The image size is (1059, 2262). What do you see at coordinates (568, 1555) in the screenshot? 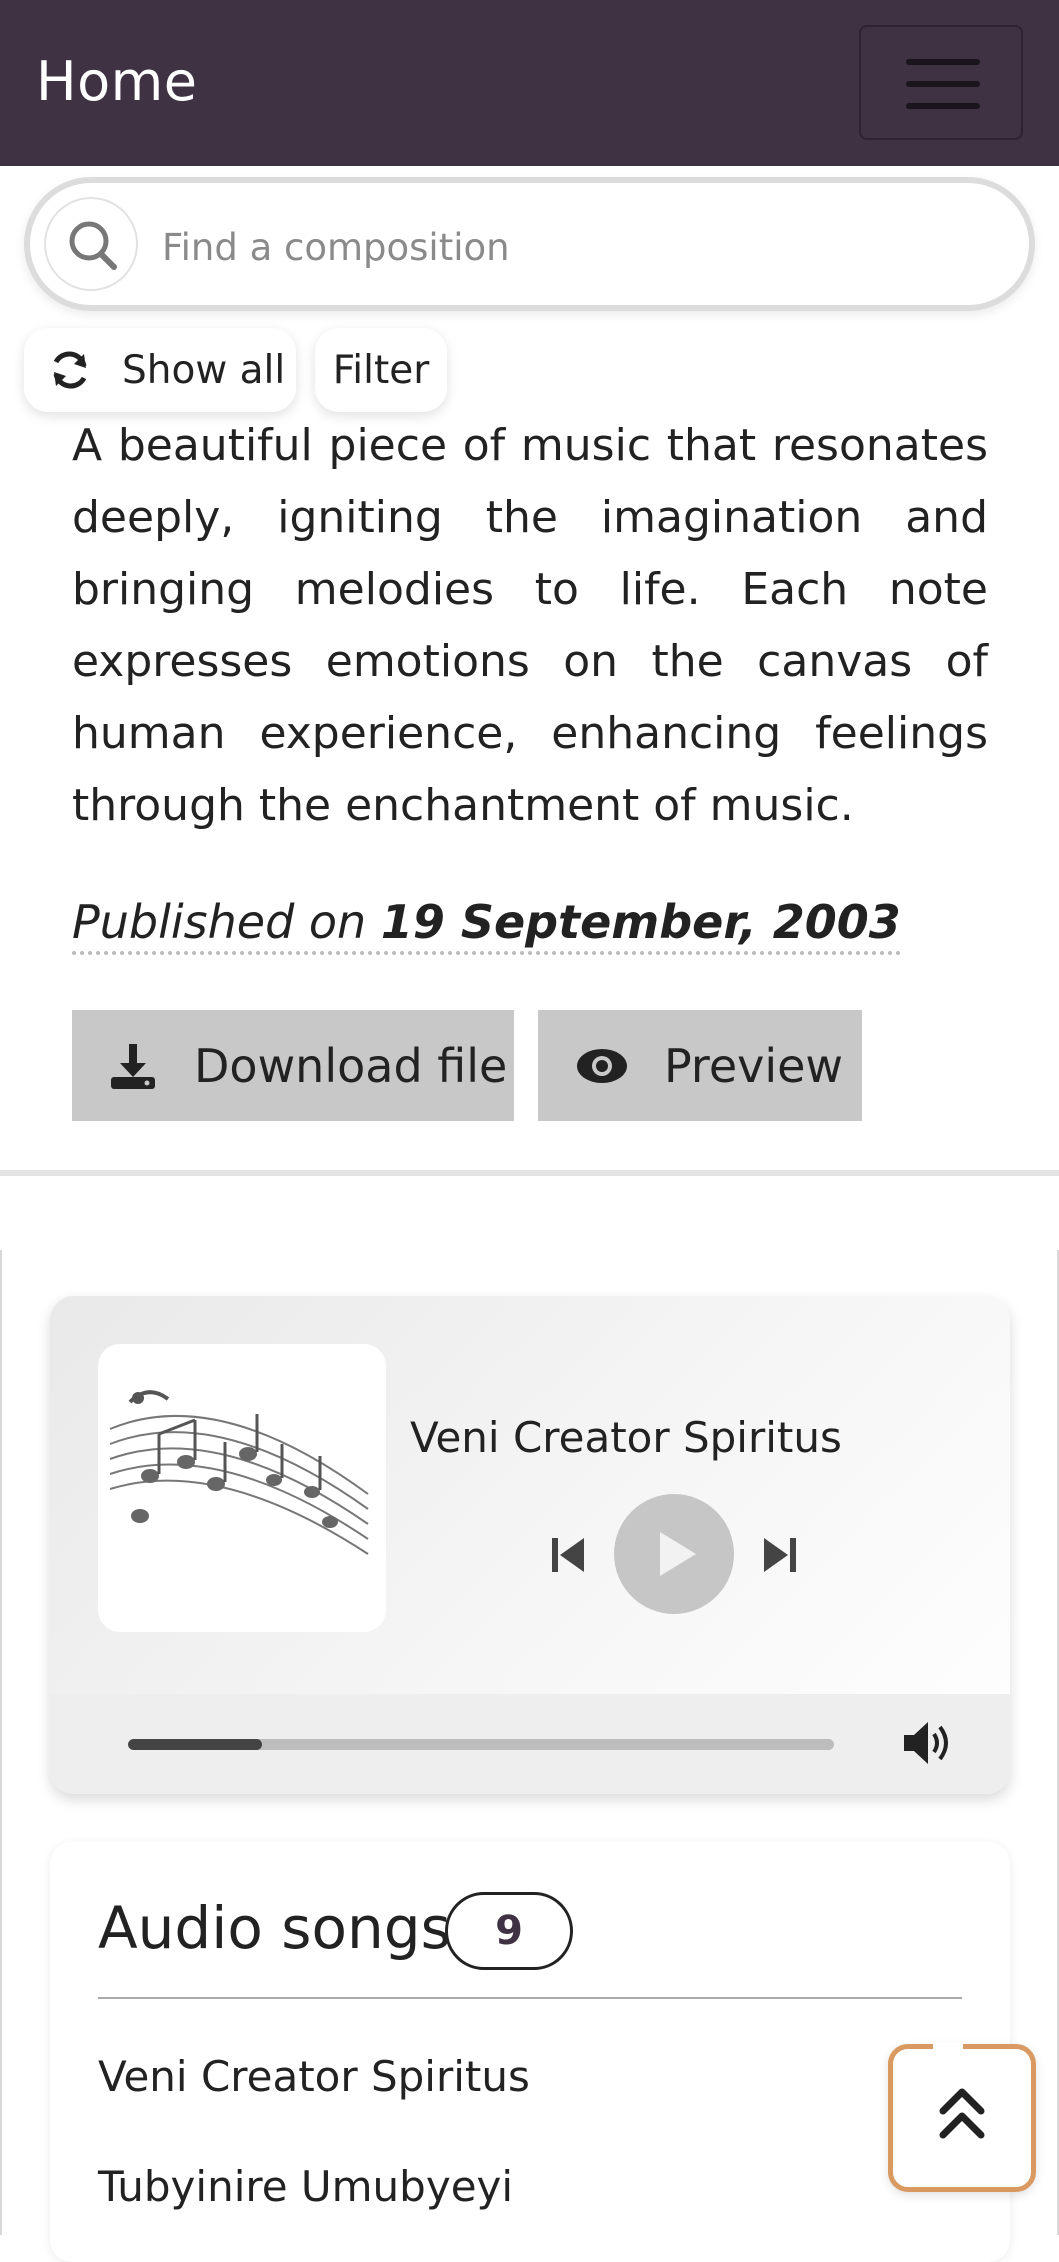
I see `previous-track-icon` at bounding box center [568, 1555].